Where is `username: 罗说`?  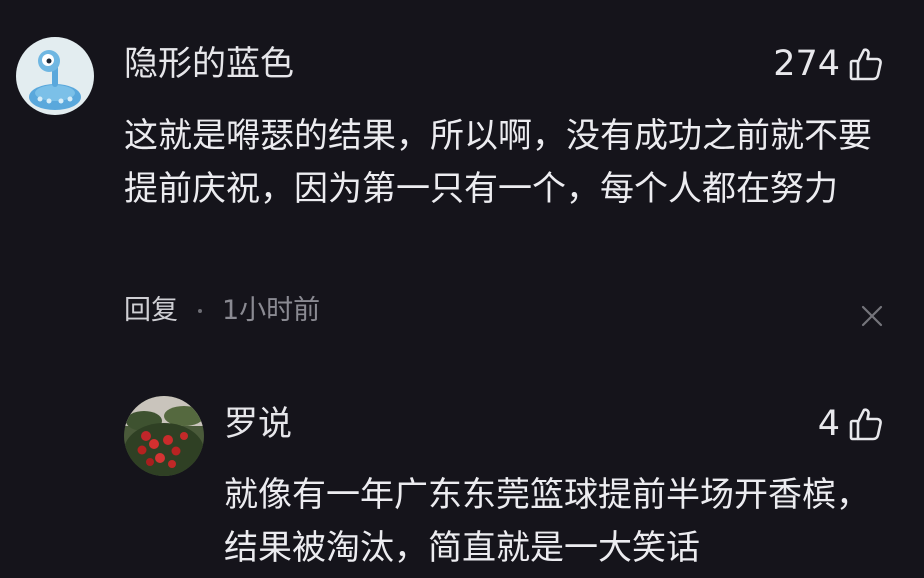 username: 罗说 is located at coordinates (258, 424).